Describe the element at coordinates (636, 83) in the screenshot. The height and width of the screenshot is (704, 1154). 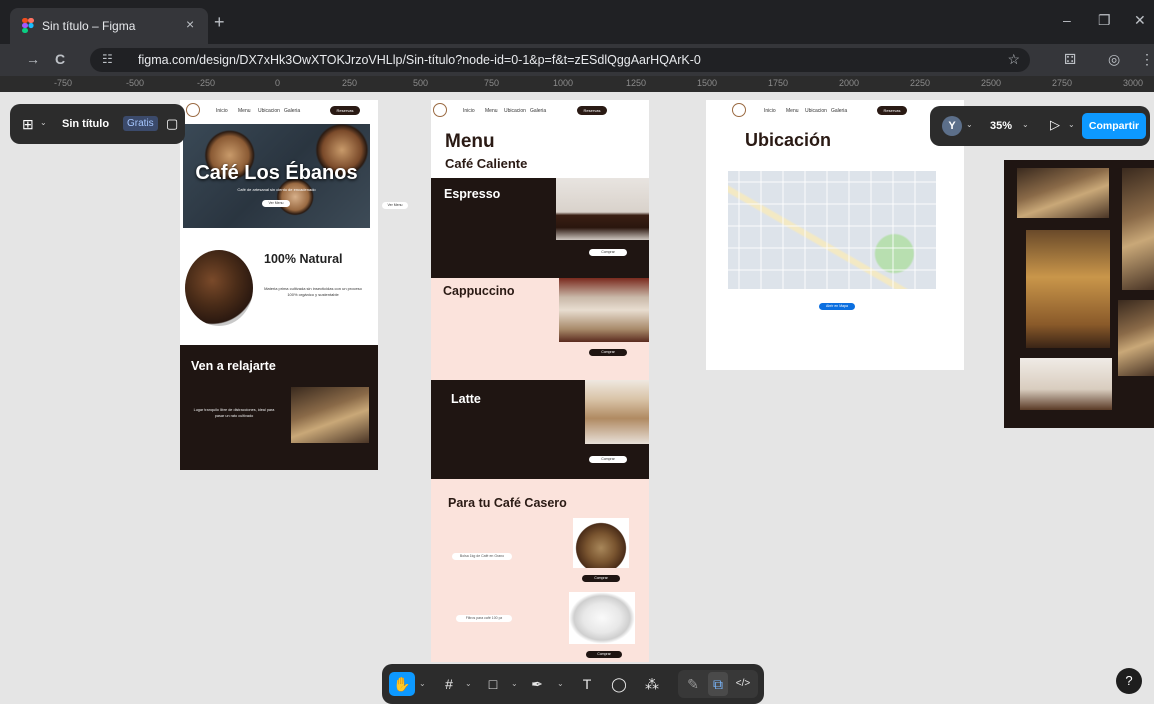
I see `ruler-tick: 1250` at that location.